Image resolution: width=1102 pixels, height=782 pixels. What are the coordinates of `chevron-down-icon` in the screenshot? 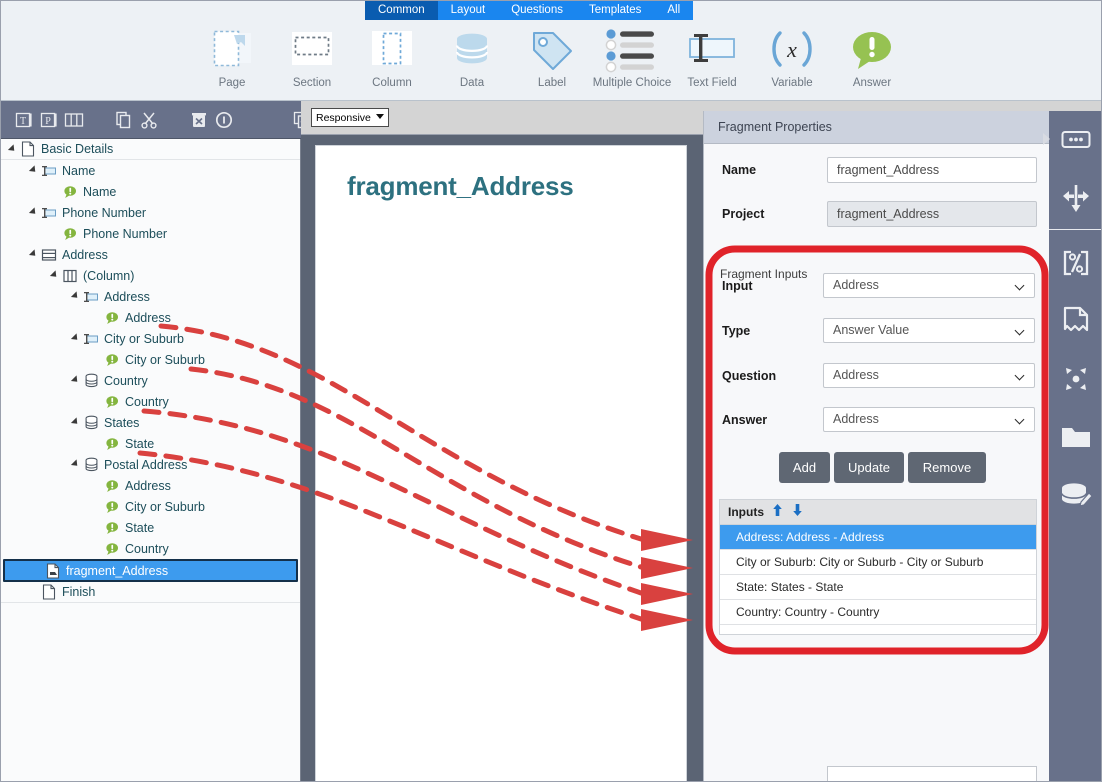 It's located at (1020, 286).